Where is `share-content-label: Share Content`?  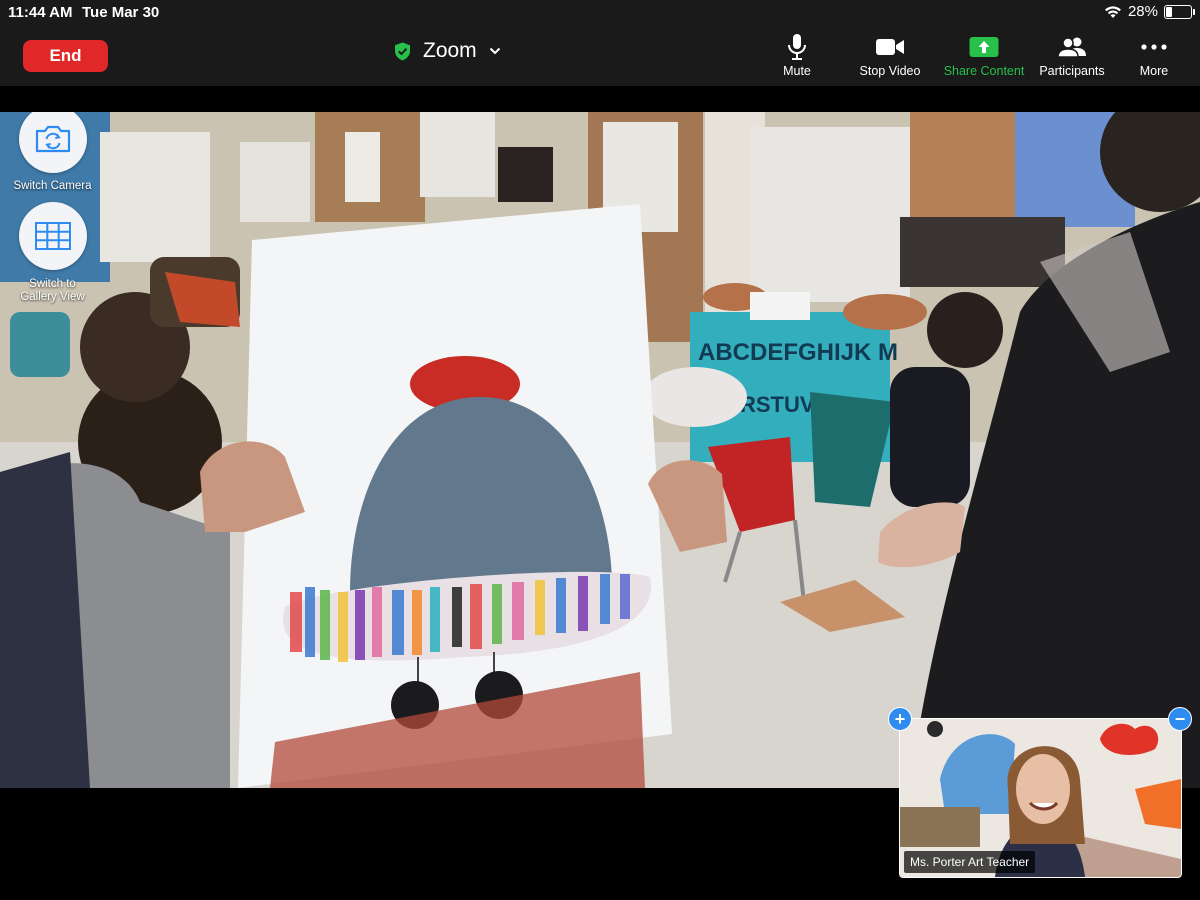
share-content-label: Share Content is located at coordinates (984, 71).